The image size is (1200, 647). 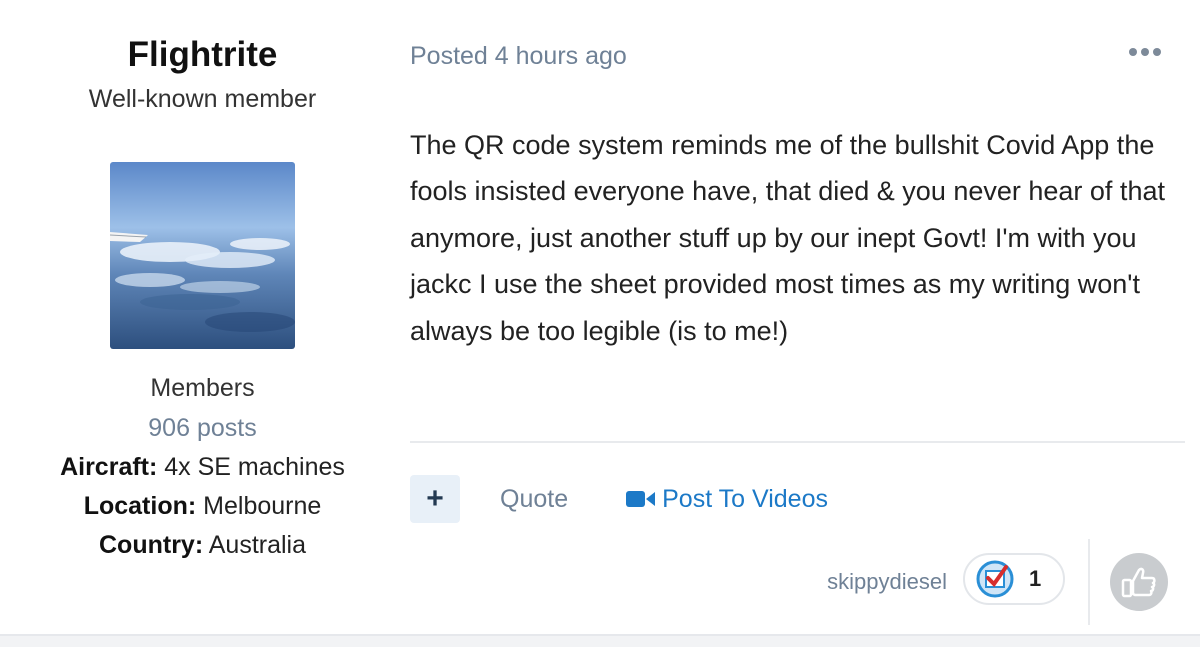 I want to click on author-field-location: Location: Melbourne, so click(x=202, y=506).